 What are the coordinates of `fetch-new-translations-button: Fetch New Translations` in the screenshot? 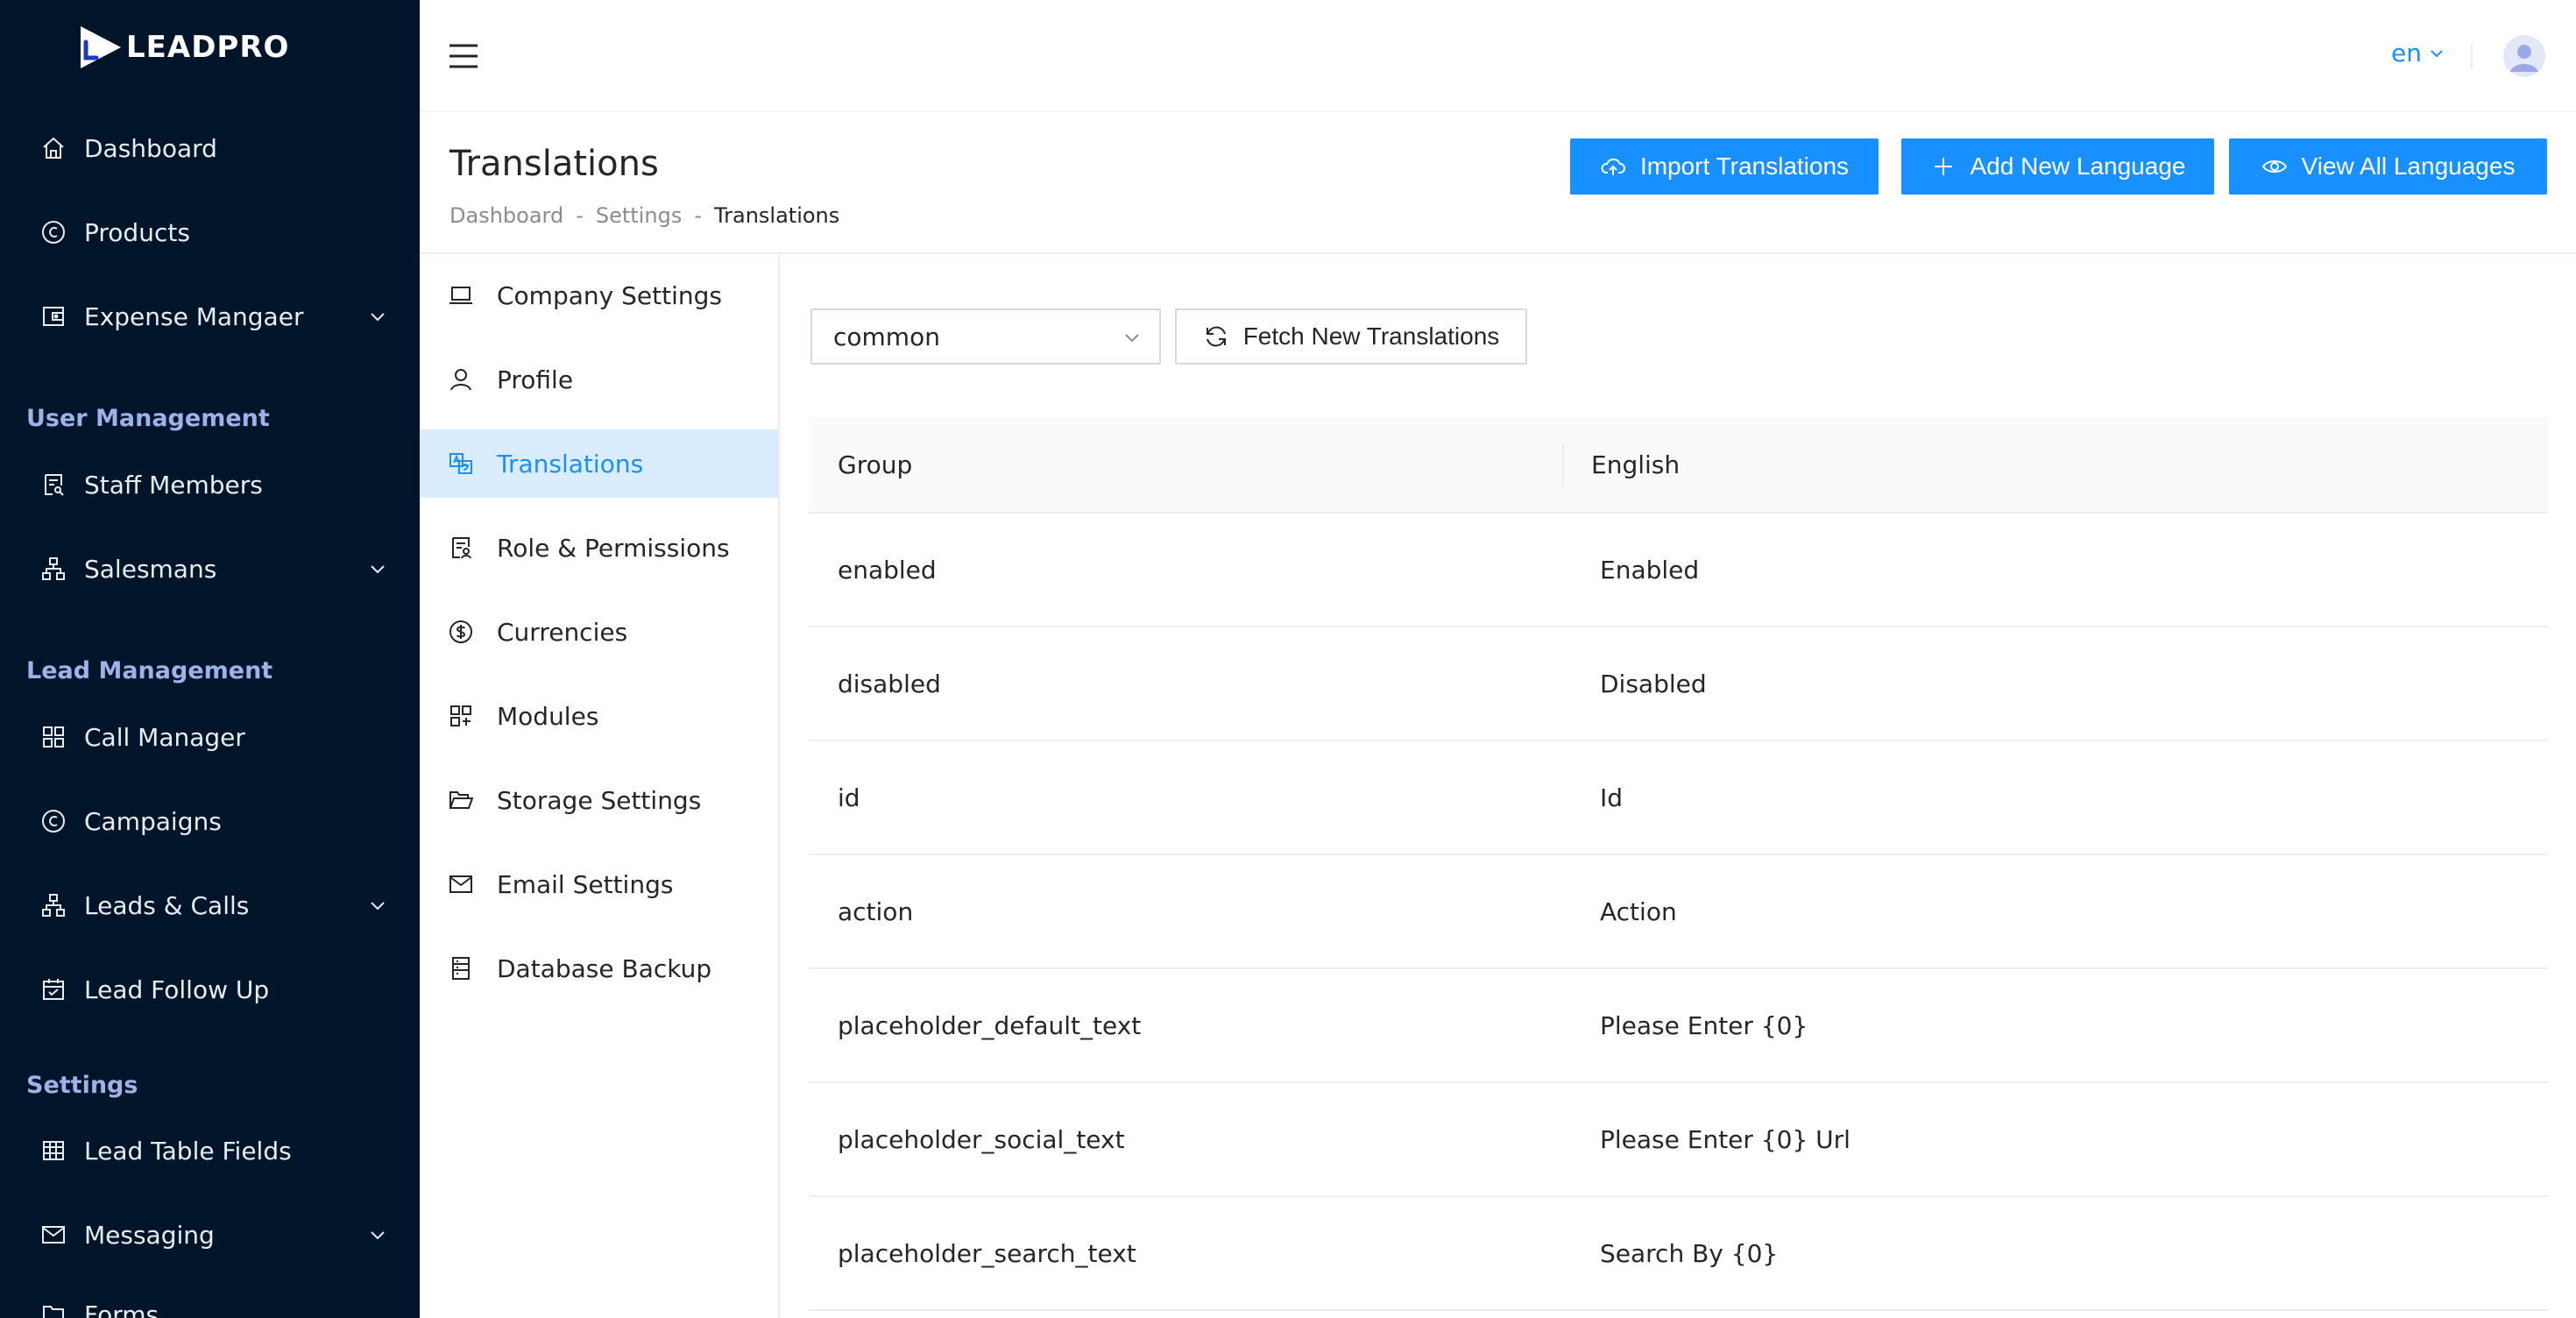 It's located at (1351, 337).